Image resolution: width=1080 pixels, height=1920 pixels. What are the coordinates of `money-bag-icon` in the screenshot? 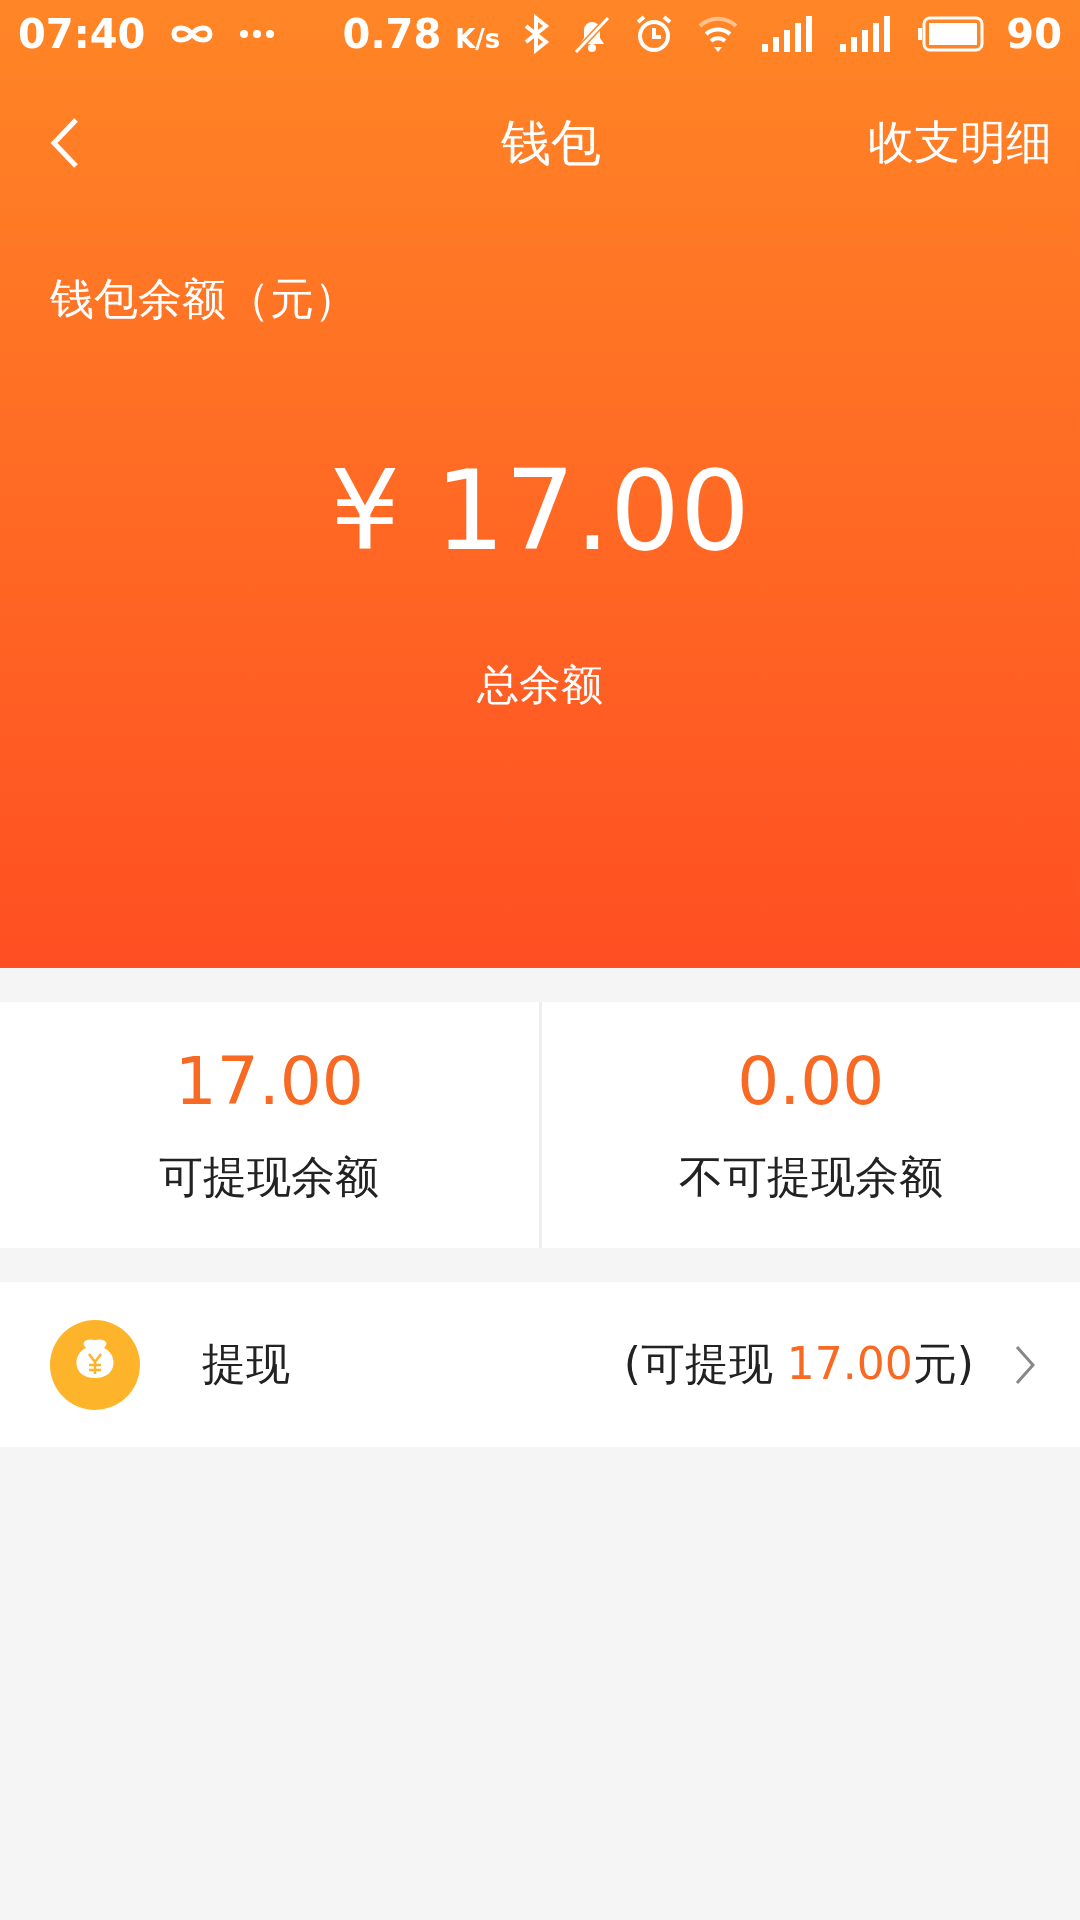 It's located at (95, 1364).